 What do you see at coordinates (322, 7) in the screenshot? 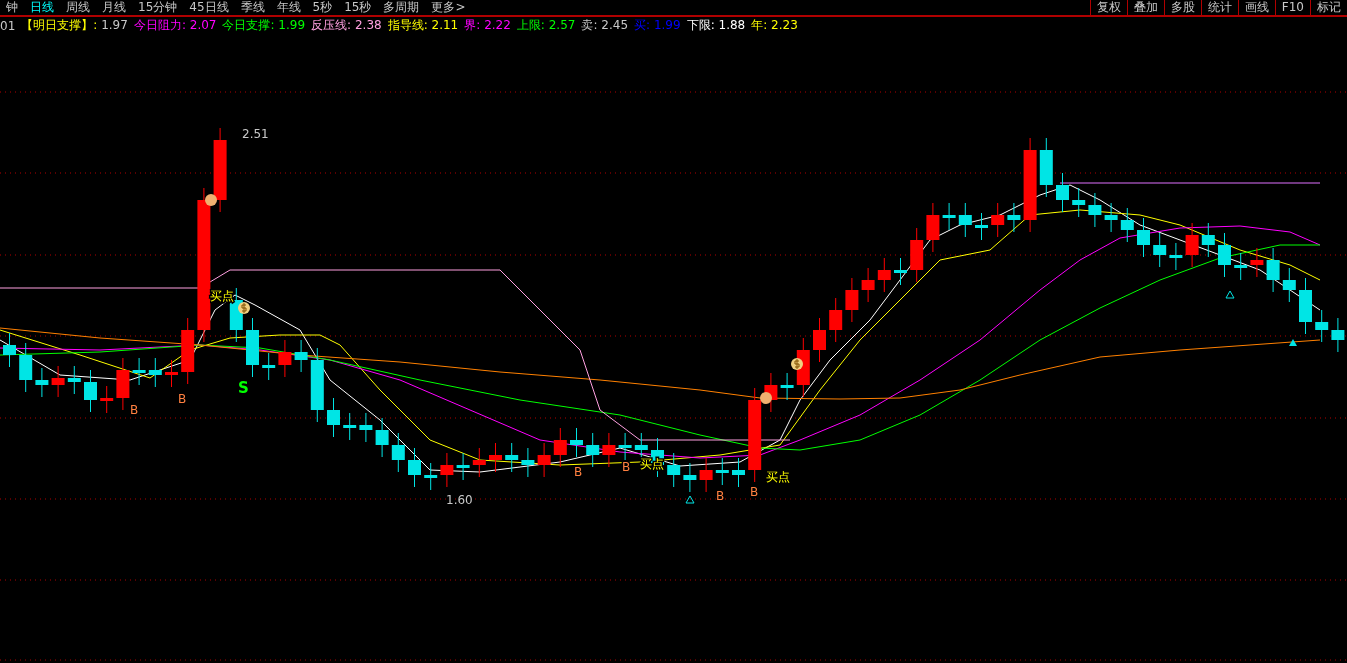
I see `period-tab: 5秒` at bounding box center [322, 7].